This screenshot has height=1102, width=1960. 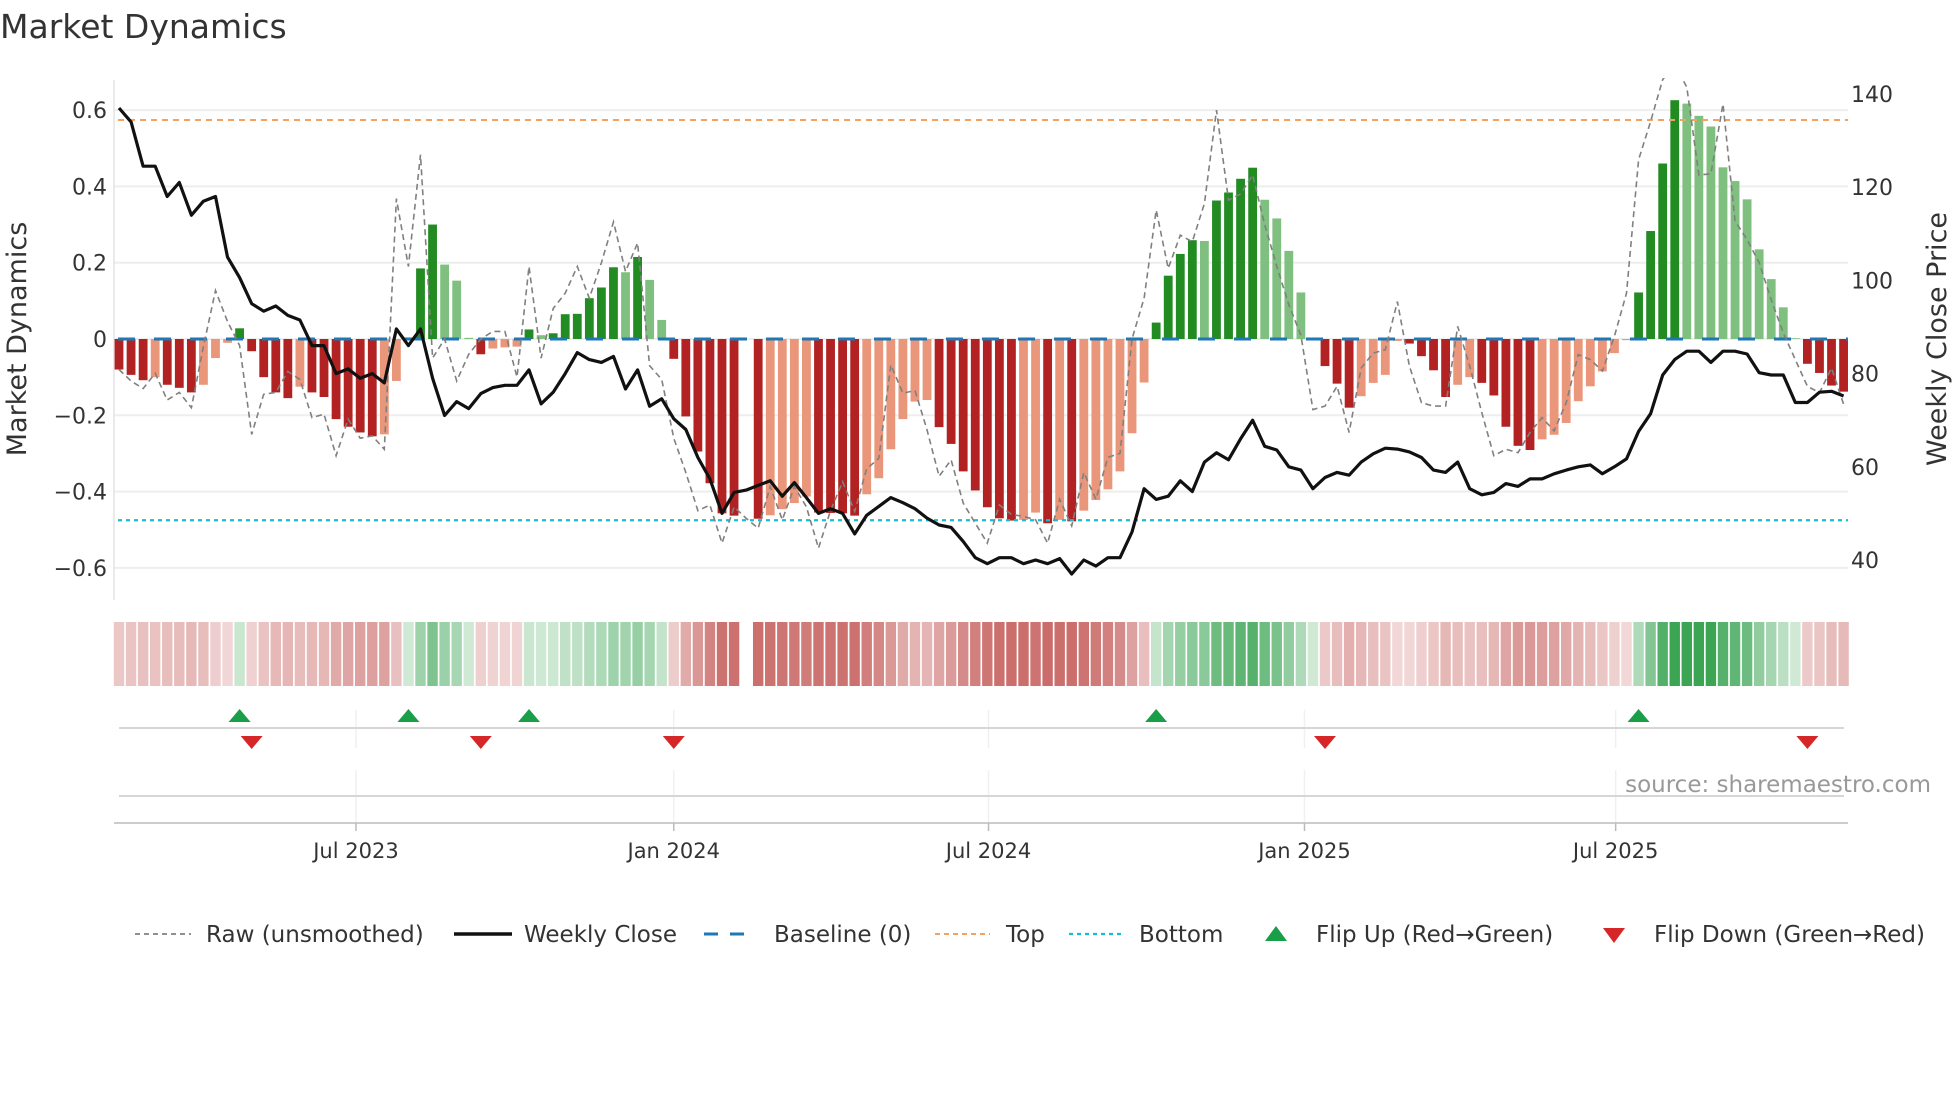 What do you see at coordinates (1937, 339) in the screenshot?
I see `y-axis-right-label: Weekly Close Price` at bounding box center [1937, 339].